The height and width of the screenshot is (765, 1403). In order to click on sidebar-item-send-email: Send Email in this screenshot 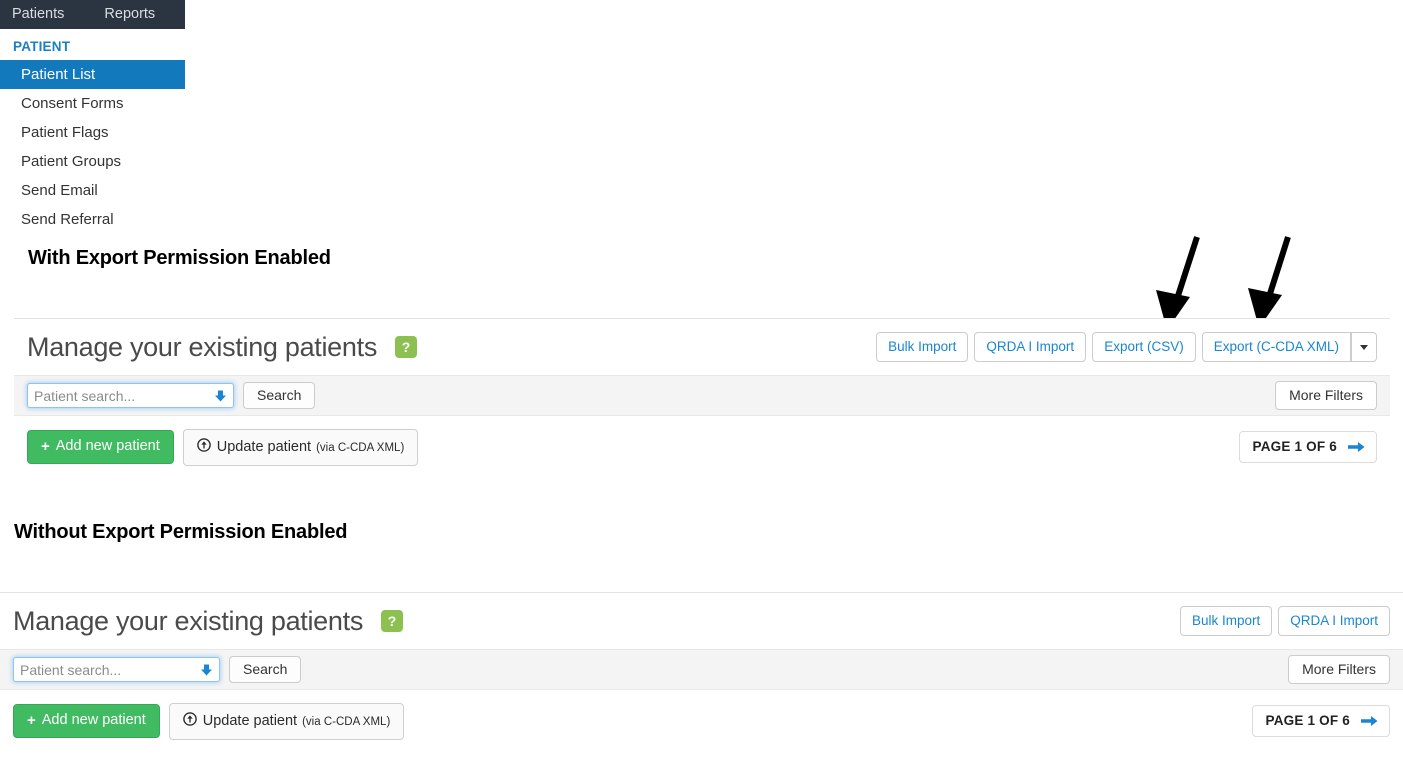, I will do `click(92, 190)`.